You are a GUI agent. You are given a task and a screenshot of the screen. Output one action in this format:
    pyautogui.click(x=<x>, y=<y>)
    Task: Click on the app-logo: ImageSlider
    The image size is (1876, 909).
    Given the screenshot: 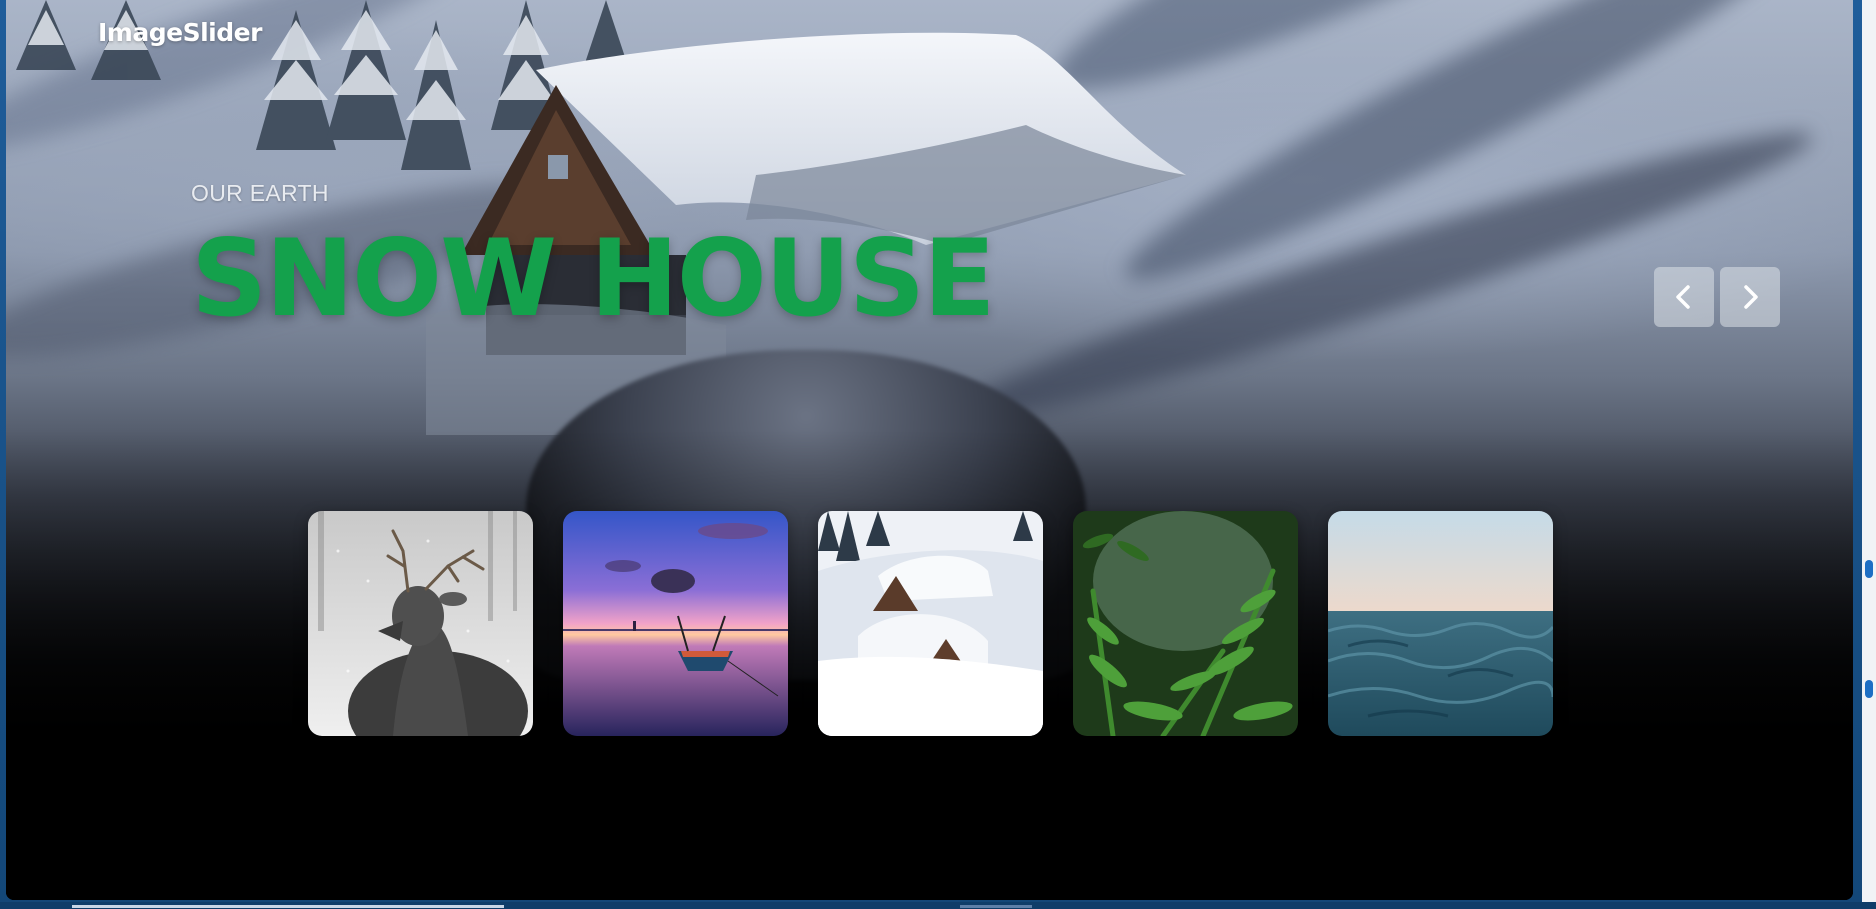 What is the action you would take?
    pyautogui.click(x=180, y=32)
    